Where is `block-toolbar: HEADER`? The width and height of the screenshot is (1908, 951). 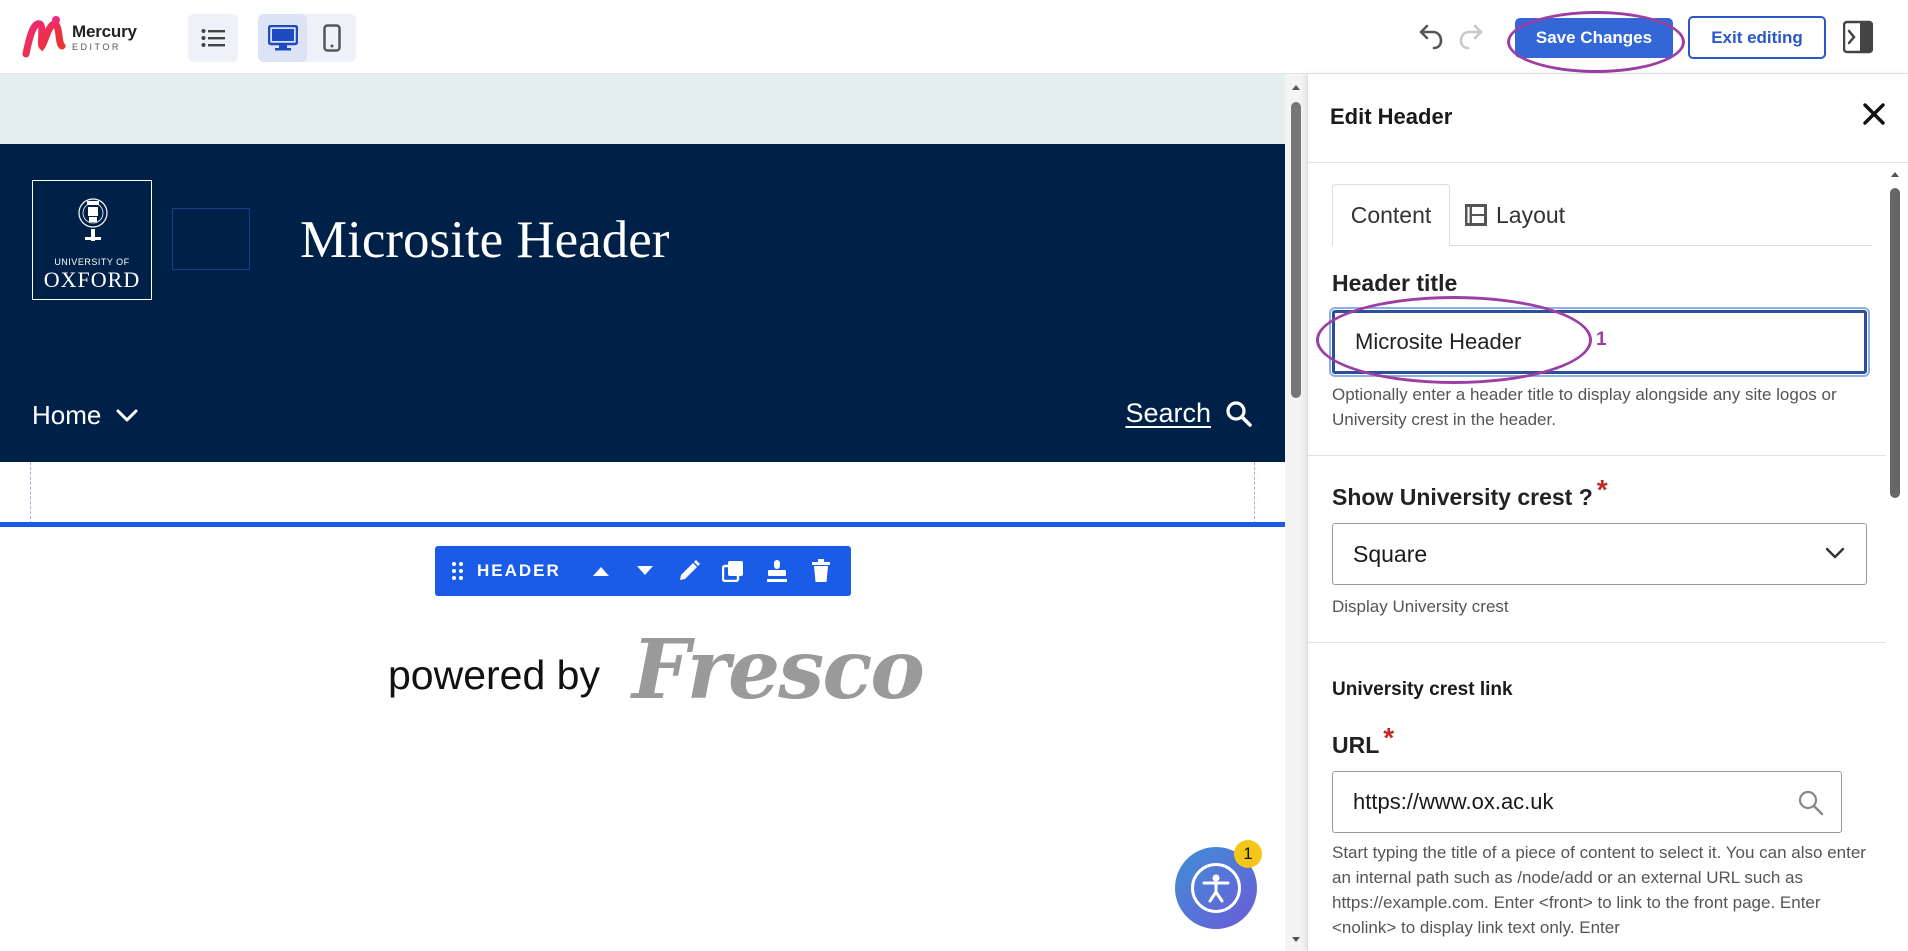
block-toolbar: HEADER is located at coordinates (643, 571).